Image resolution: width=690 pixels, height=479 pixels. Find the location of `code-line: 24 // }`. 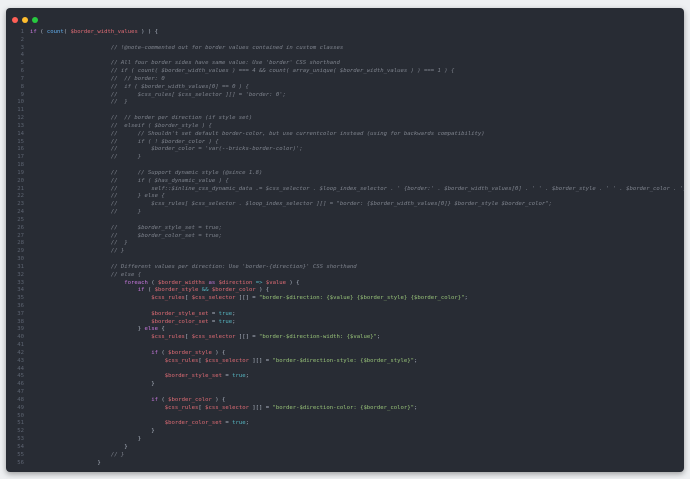

code-line: 24 // } is located at coordinates (345, 213).